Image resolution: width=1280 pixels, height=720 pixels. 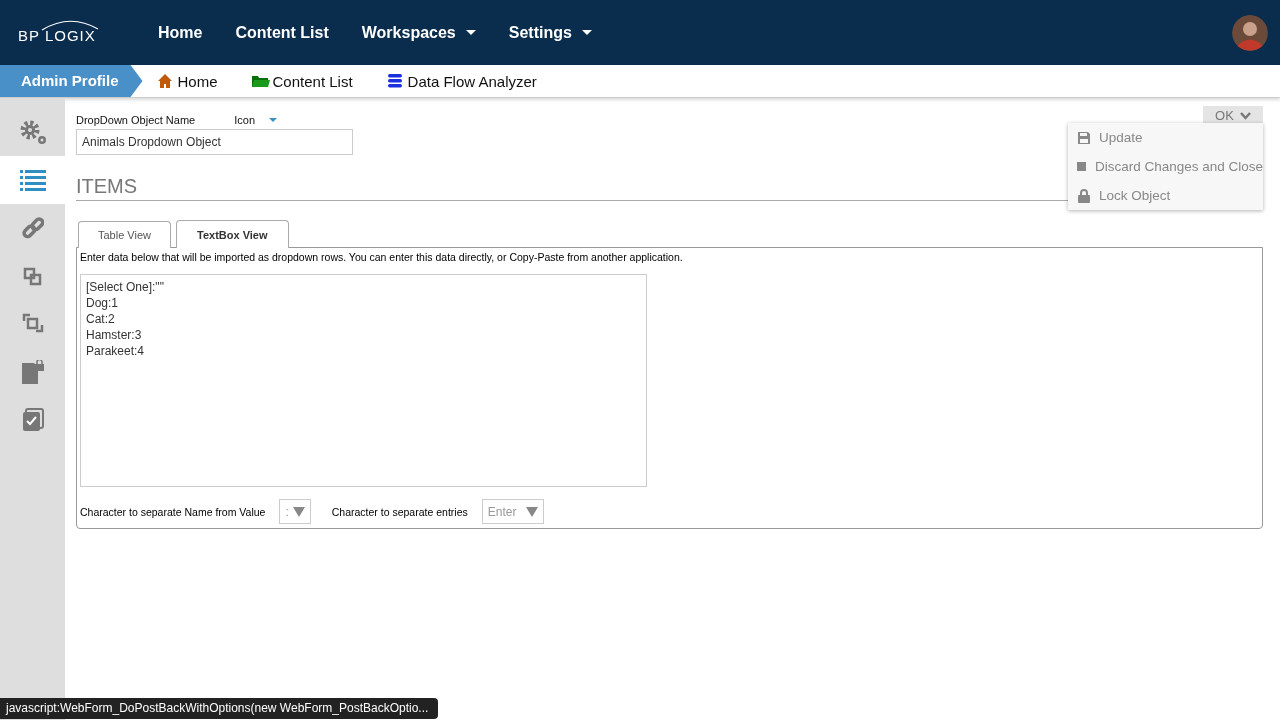 What do you see at coordinates (165, 81) in the screenshot?
I see `home-icon` at bounding box center [165, 81].